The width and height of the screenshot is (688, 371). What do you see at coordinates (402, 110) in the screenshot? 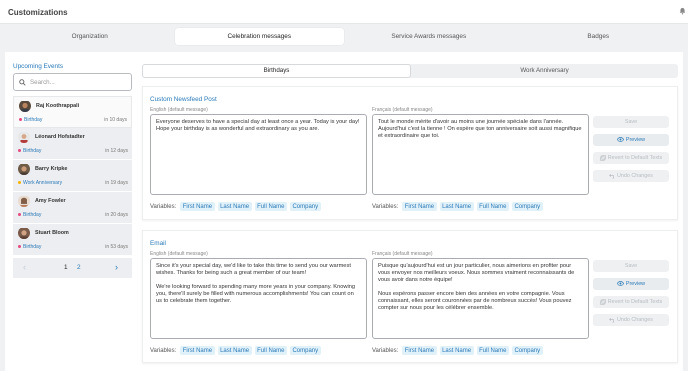
I see `french-label: Français (default message)` at bounding box center [402, 110].